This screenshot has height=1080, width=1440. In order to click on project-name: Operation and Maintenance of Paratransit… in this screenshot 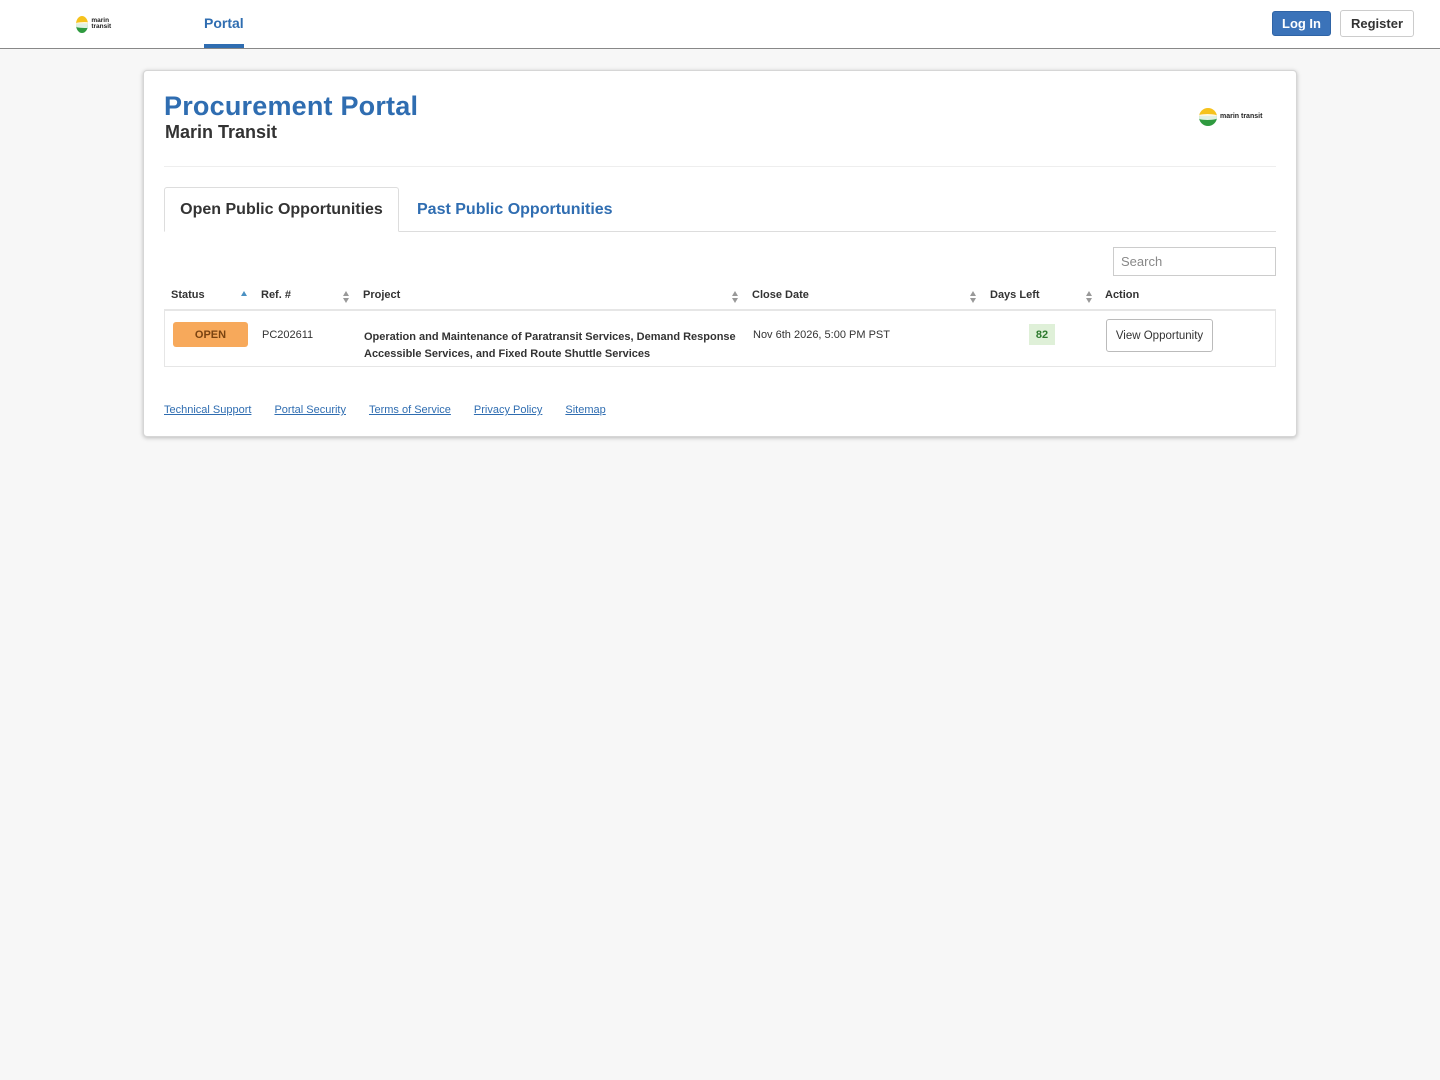, I will do `click(550, 345)`.